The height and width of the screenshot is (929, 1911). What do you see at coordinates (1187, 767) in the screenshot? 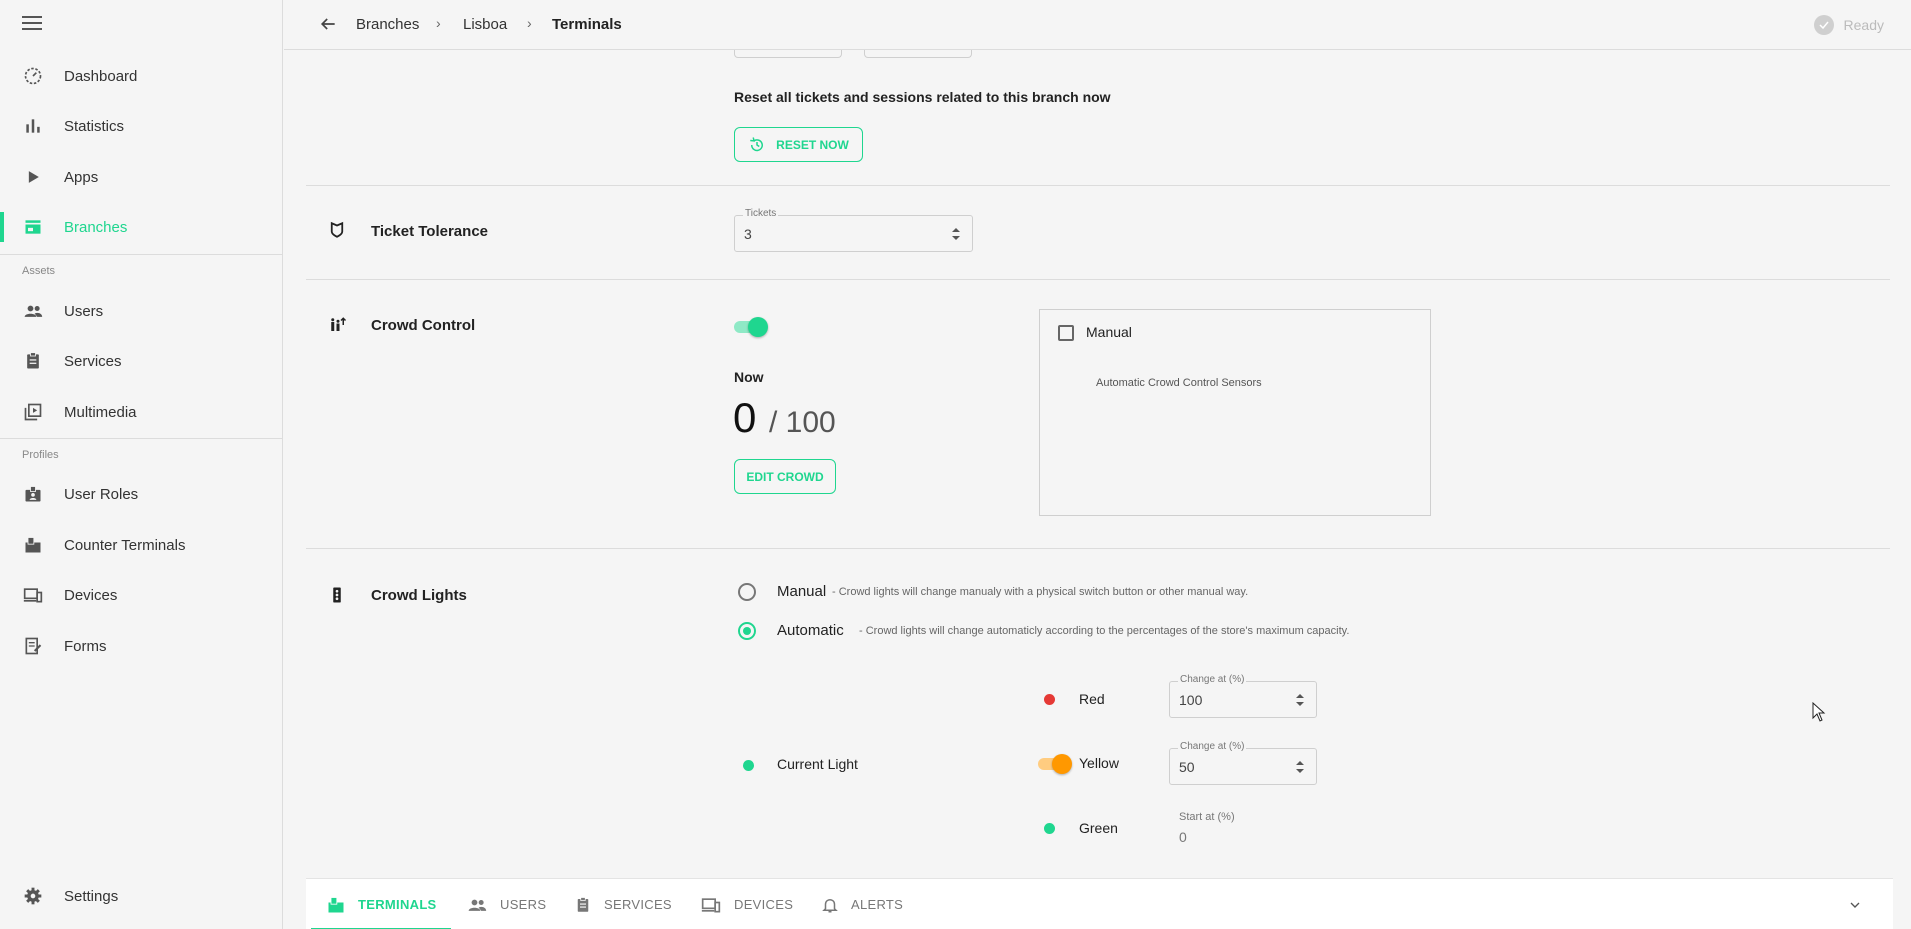
I see `yellow-value: 50` at bounding box center [1187, 767].